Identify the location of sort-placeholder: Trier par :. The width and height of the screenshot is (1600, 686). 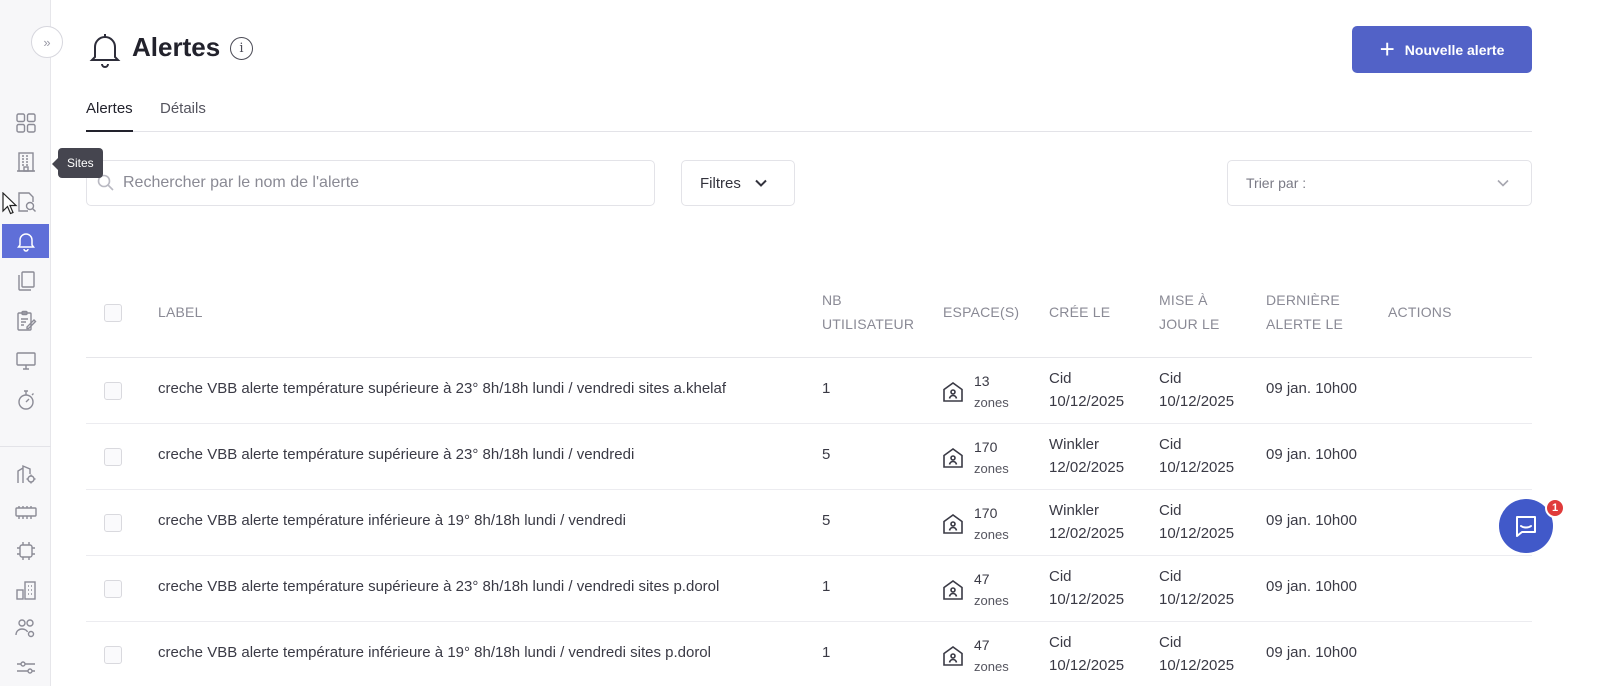
(1276, 183).